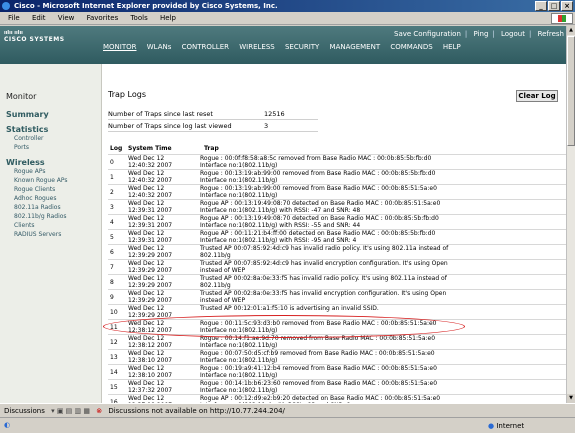 The width and height of the screenshot is (575, 433). Describe the element at coordinates (54, 129) in the screenshot. I see `sidebar-item-statistics: Statistics` at that location.